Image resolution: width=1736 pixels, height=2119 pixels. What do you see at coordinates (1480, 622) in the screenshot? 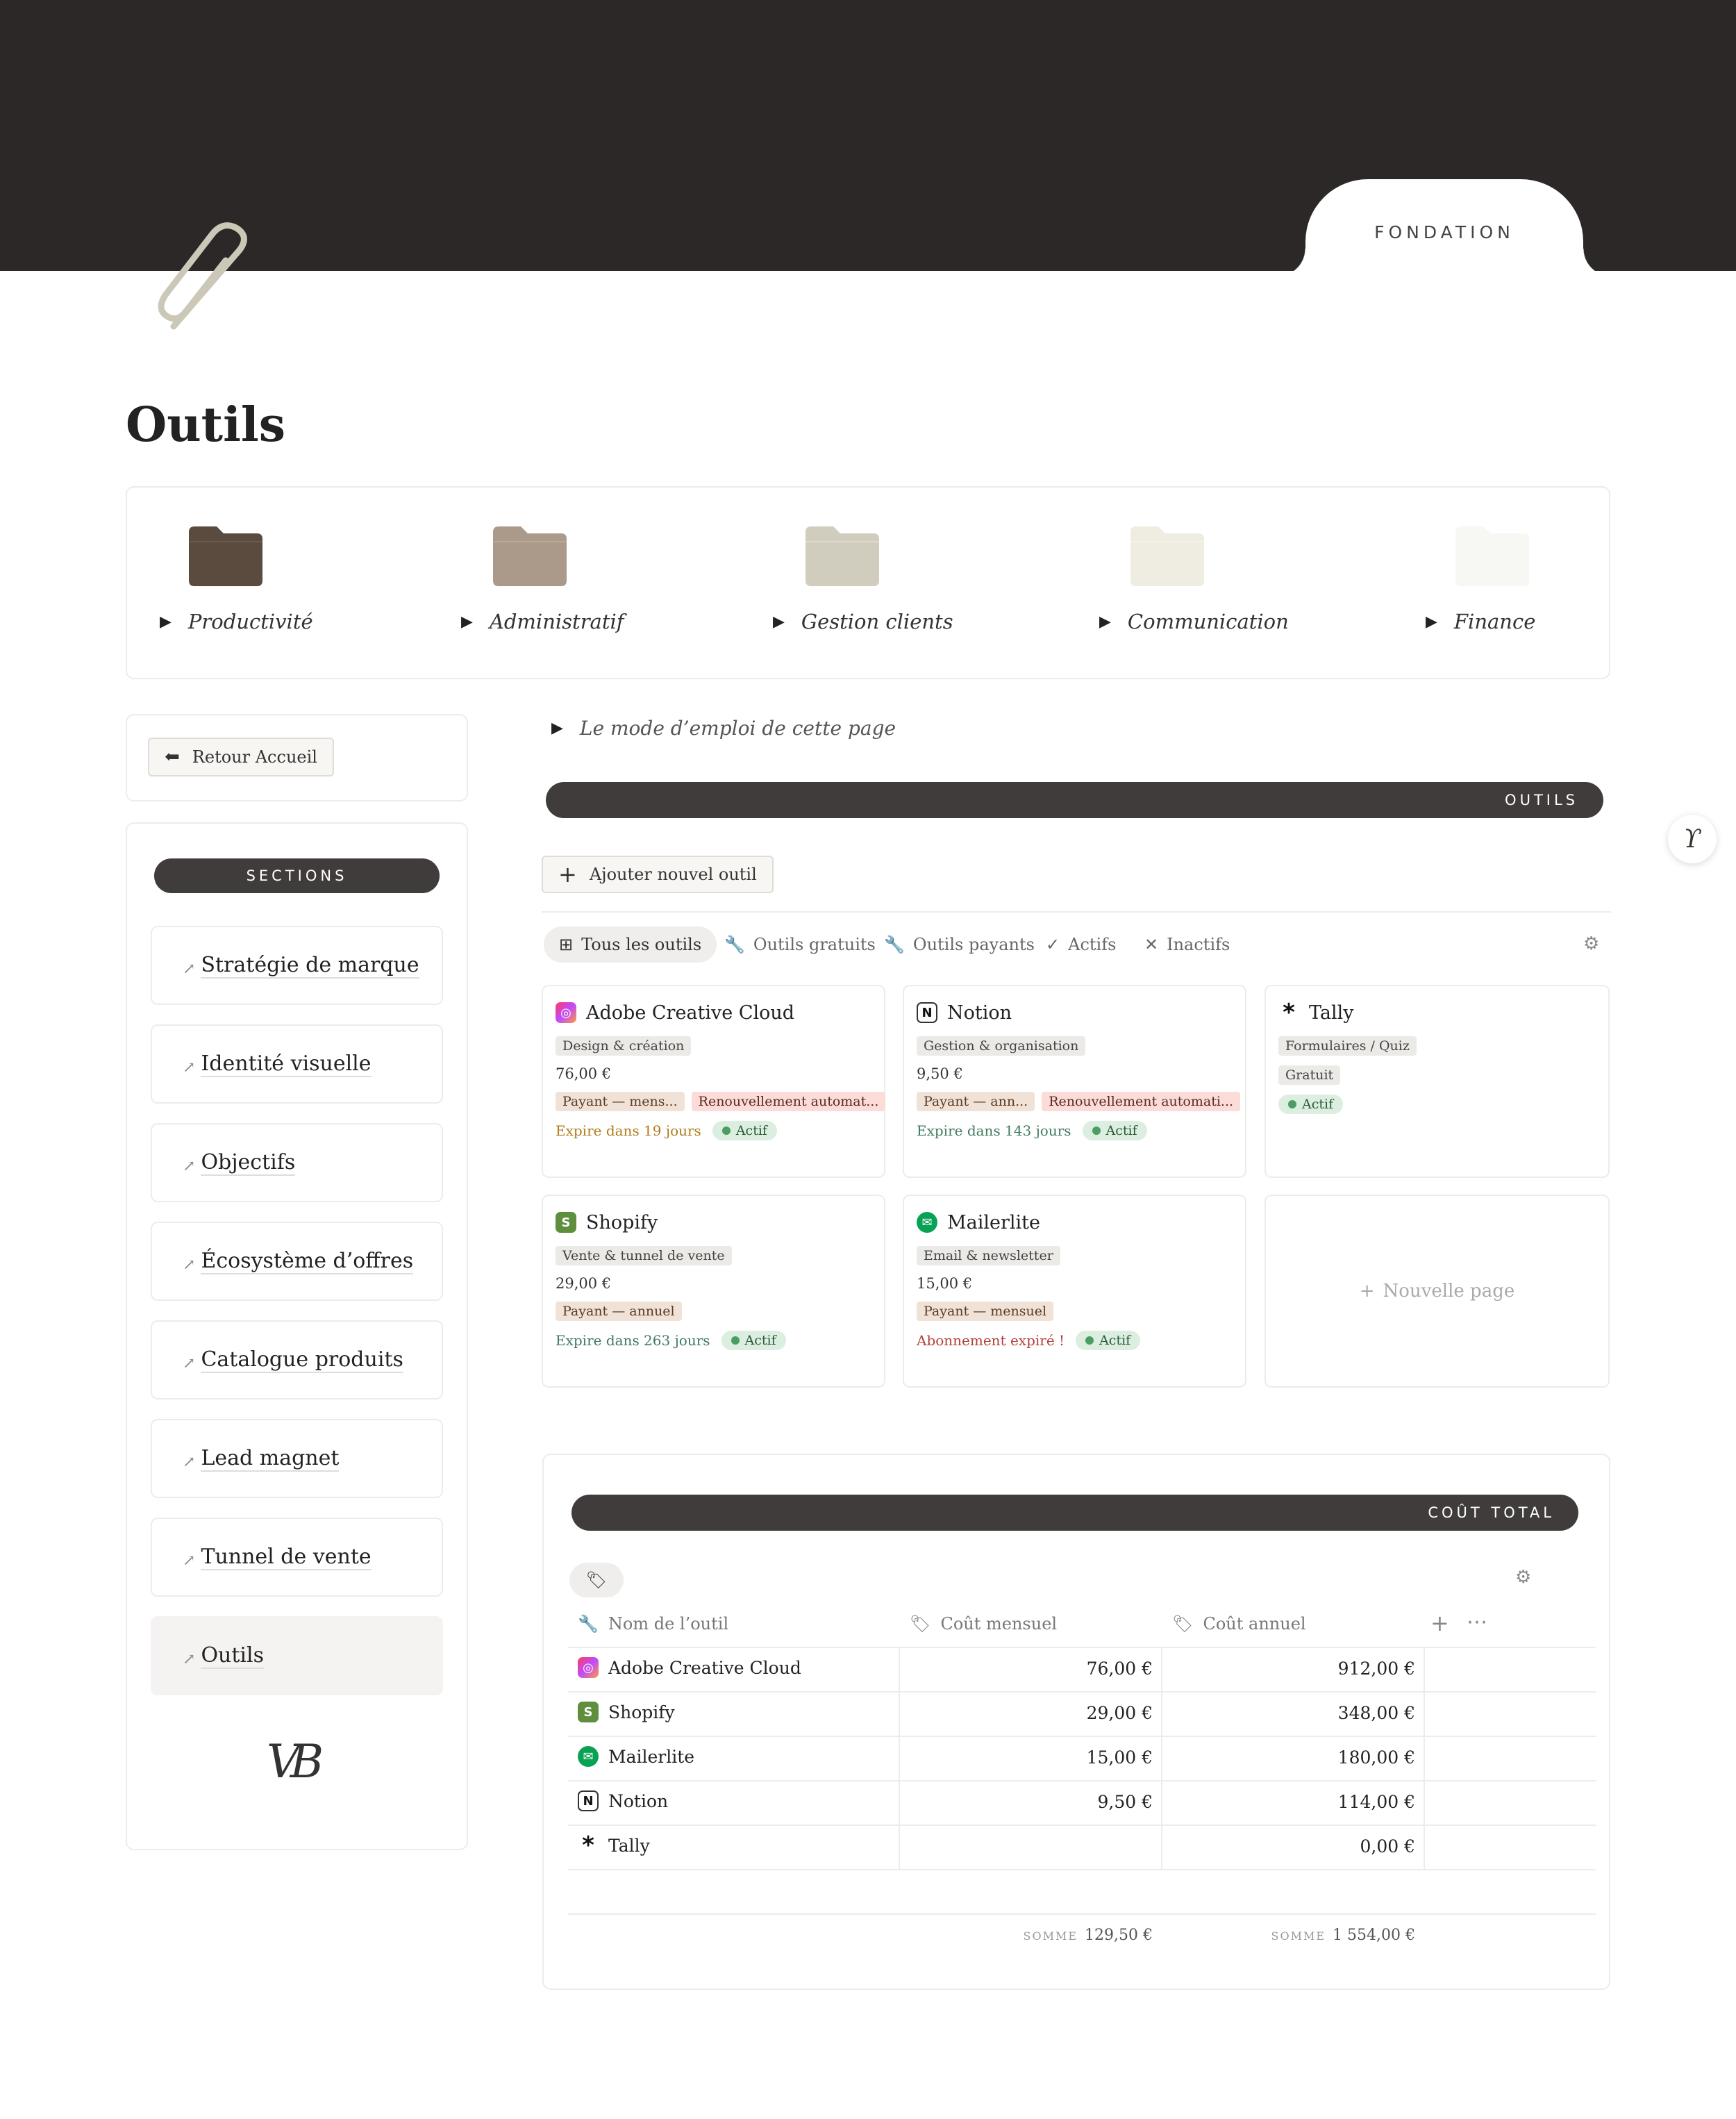
I see `folder-finance: ▶ Finance` at bounding box center [1480, 622].